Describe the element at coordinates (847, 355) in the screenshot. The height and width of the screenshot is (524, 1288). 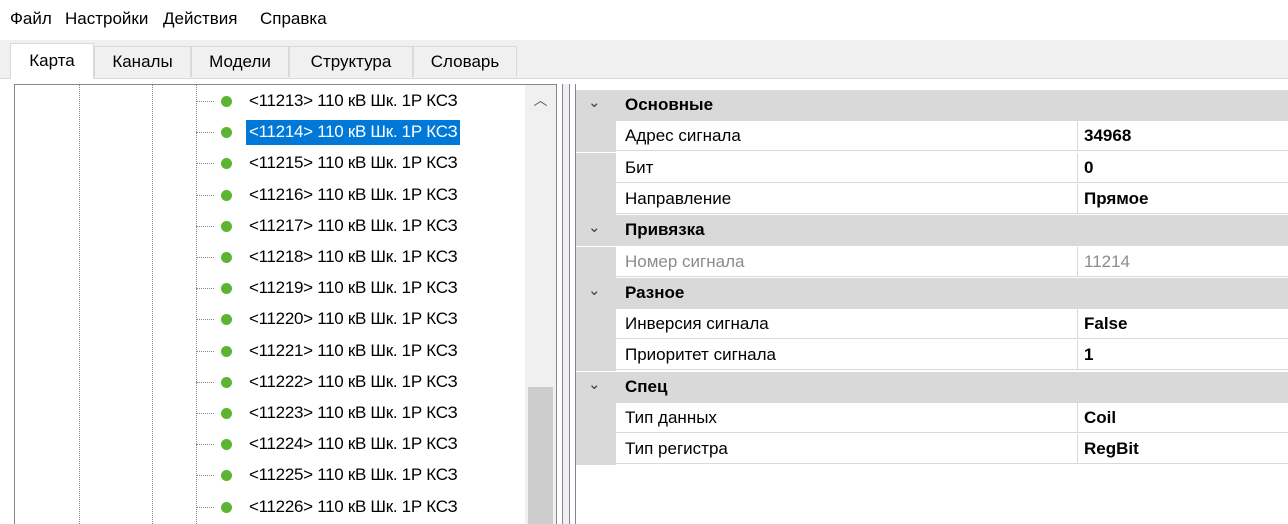
I see `property-name: Приоритет сигнала` at that location.